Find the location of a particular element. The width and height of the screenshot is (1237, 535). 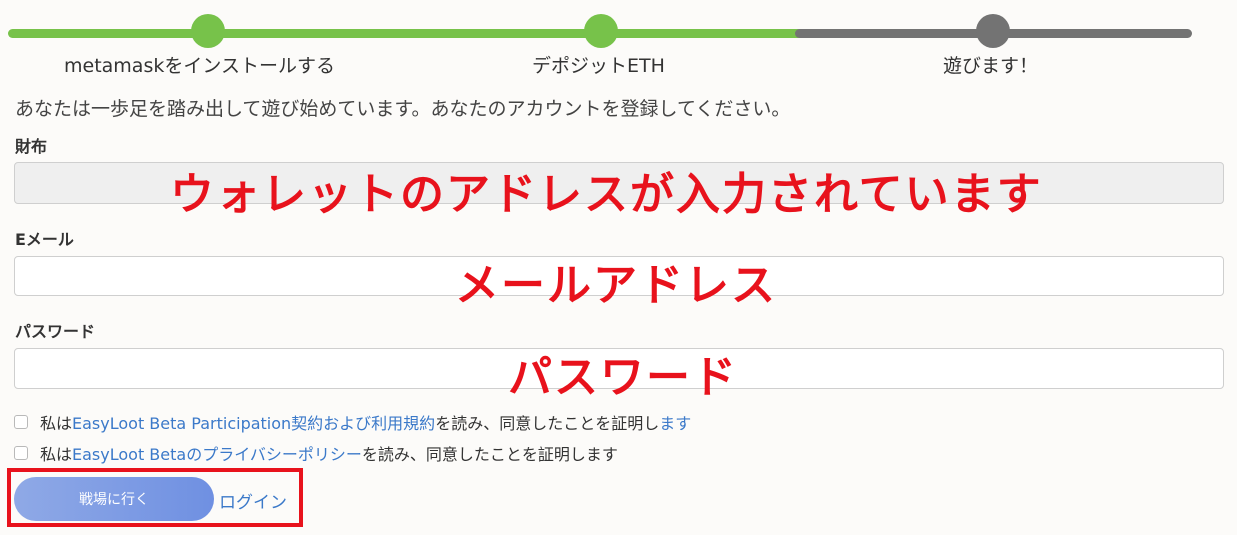

terms-prefix: 私は is located at coordinates (56, 423).